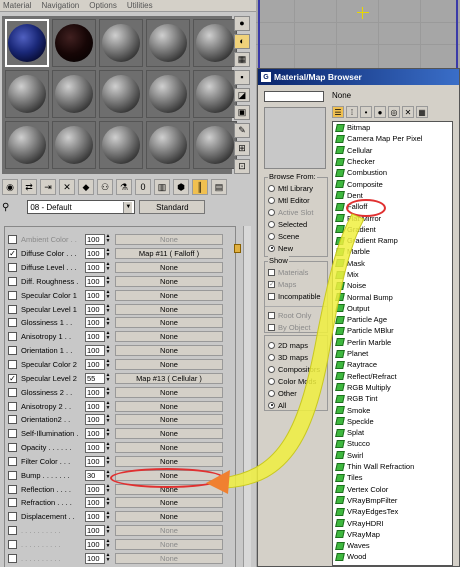 The width and height of the screenshot is (460, 567). What do you see at coordinates (392, 296) in the screenshot?
I see `map-list-item: Normal Bump` at bounding box center [392, 296].